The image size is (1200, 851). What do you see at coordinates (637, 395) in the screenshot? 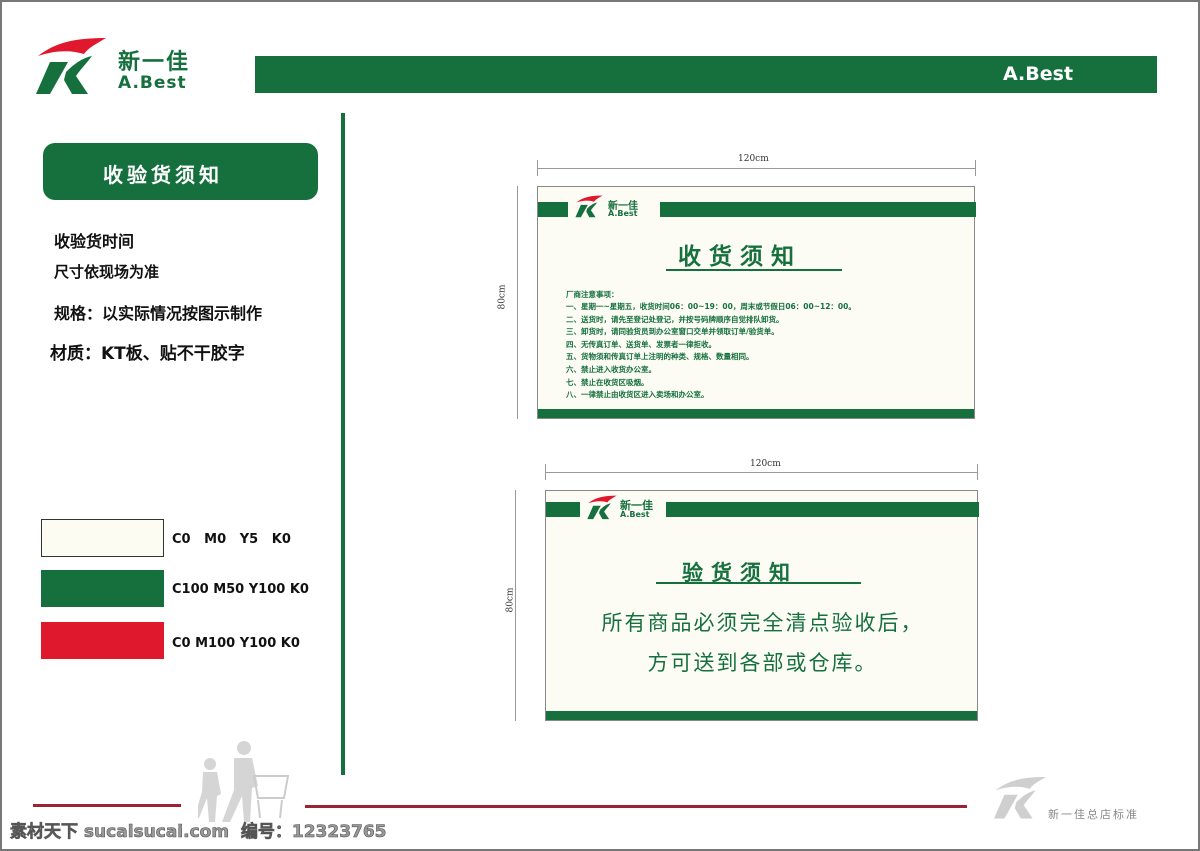
I see `notice-item: 八、一律禁止由收货区进入卖场和办公室。` at bounding box center [637, 395].